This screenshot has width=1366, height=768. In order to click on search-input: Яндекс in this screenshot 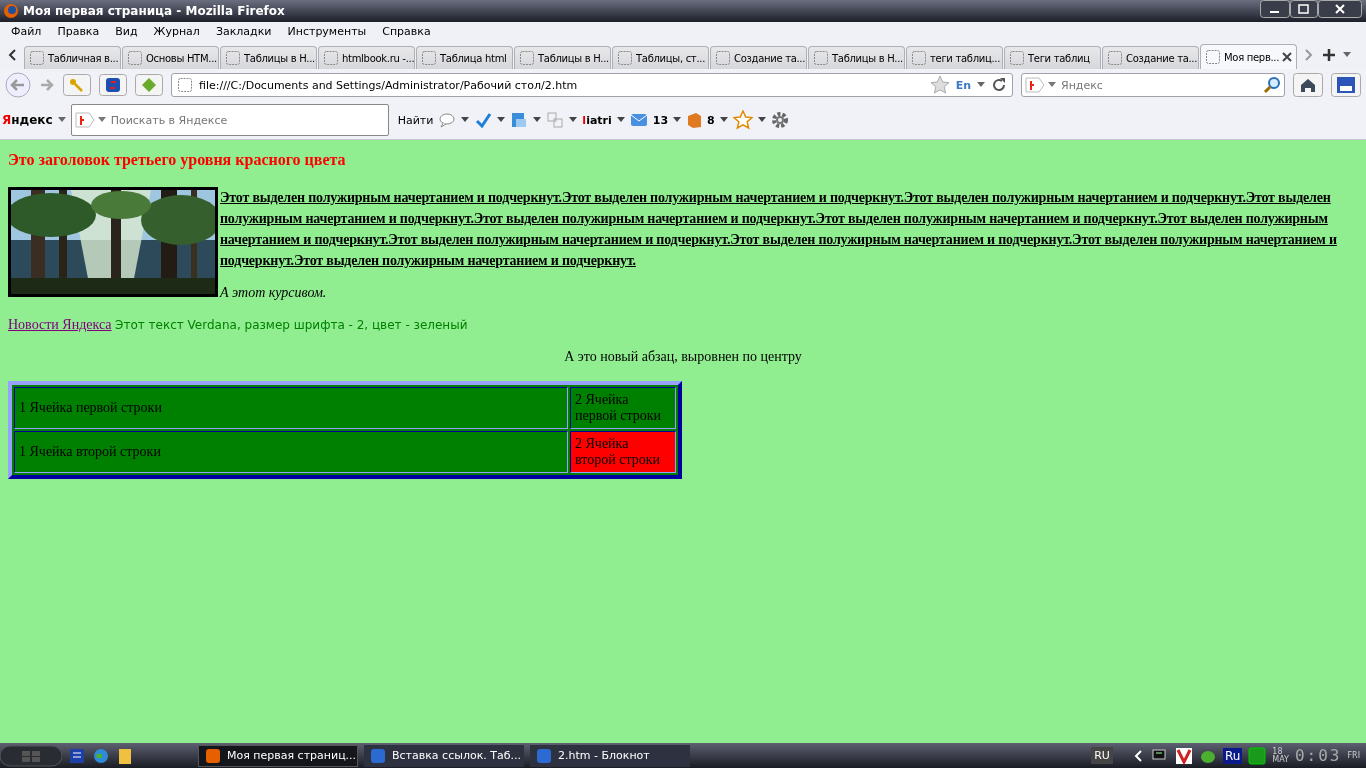, I will do `click(1159, 85)`.